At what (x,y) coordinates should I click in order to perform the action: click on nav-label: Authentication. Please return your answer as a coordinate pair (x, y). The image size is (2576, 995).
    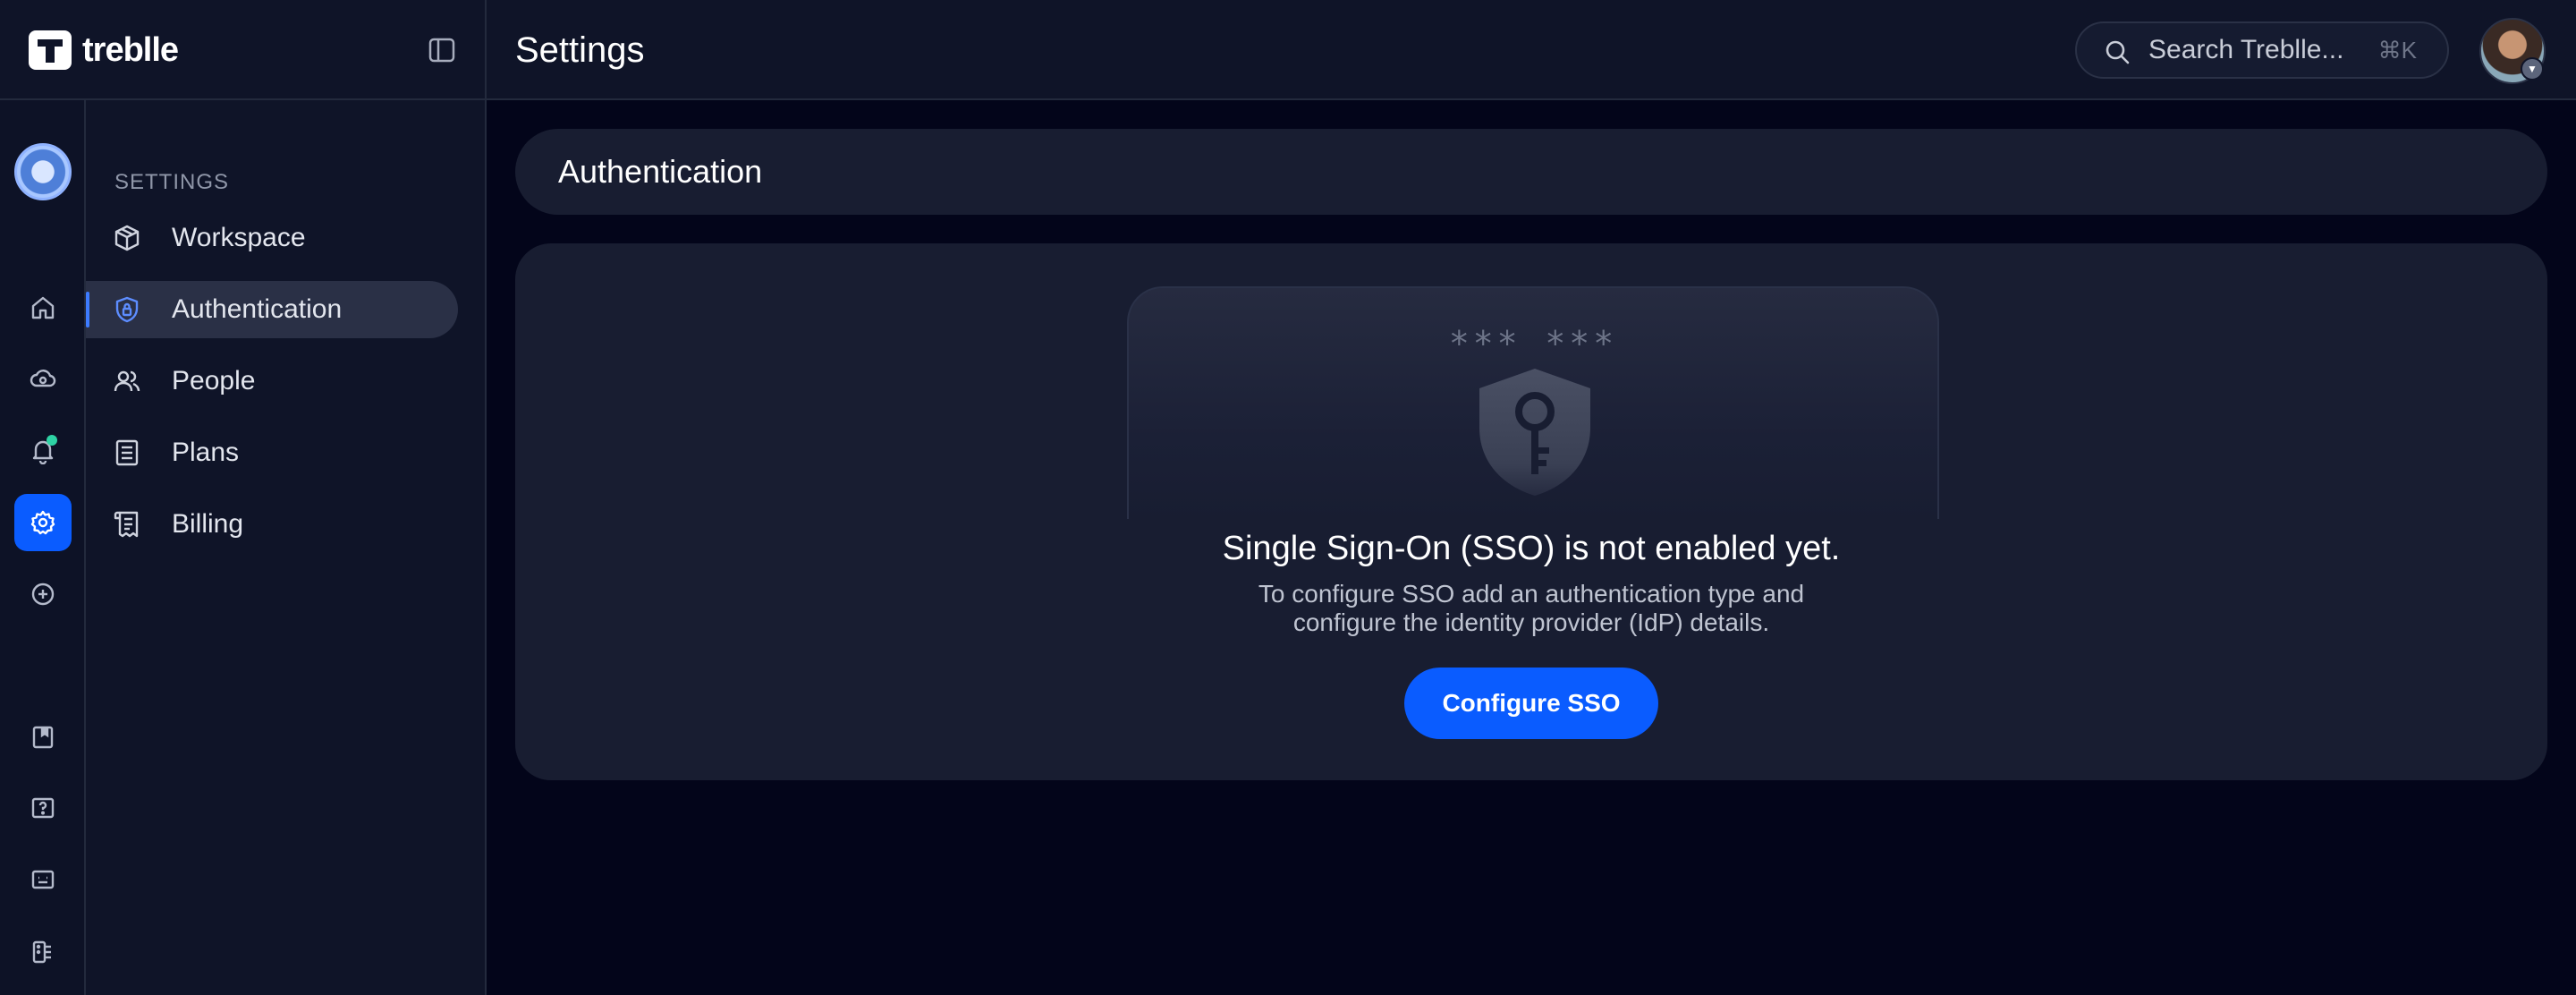
    Looking at the image, I should click on (257, 309).